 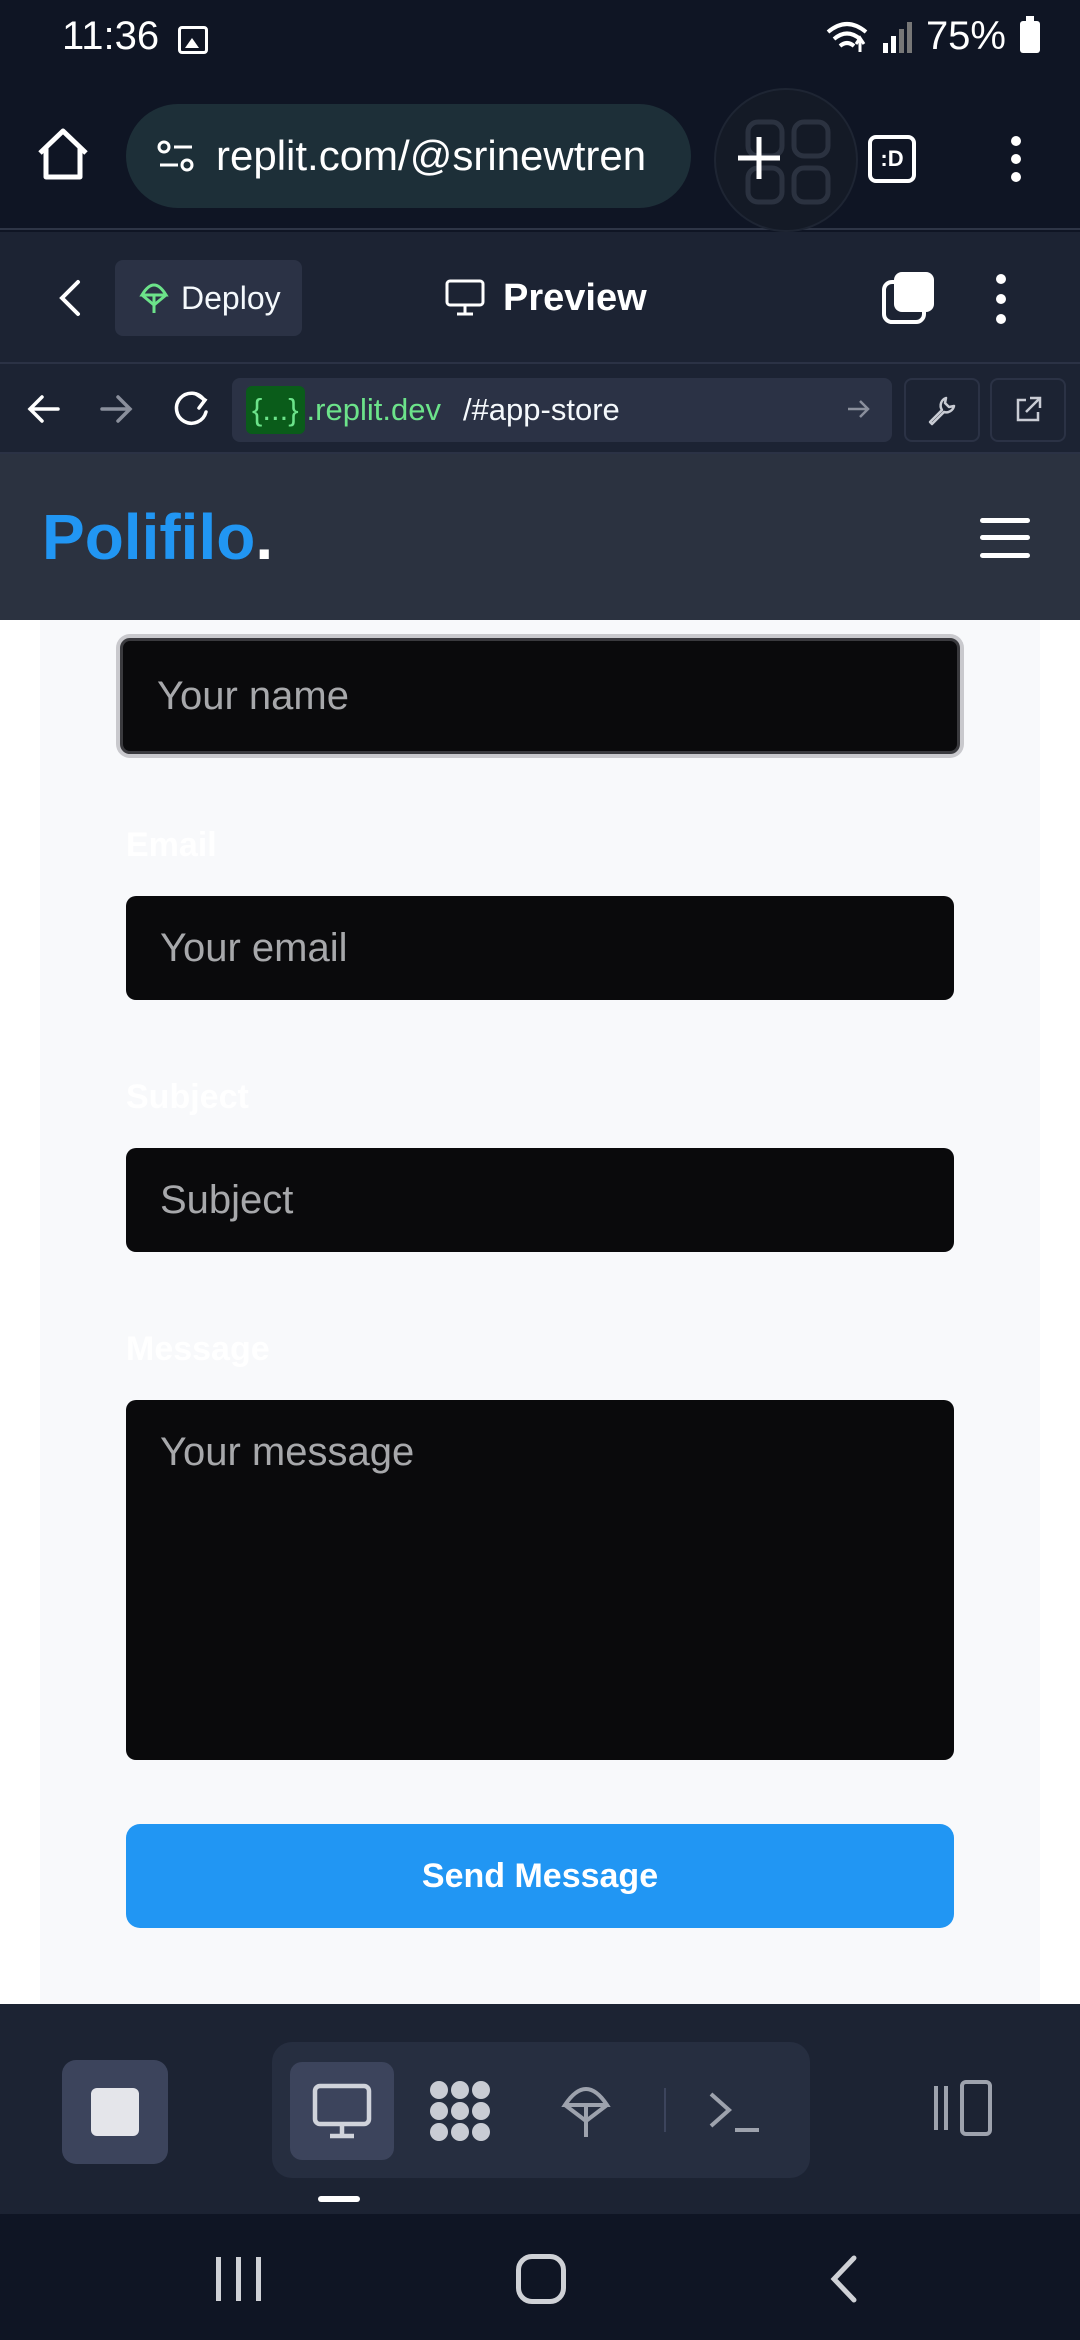 What do you see at coordinates (540, 1200) in the screenshot?
I see `subject-field: Subject` at bounding box center [540, 1200].